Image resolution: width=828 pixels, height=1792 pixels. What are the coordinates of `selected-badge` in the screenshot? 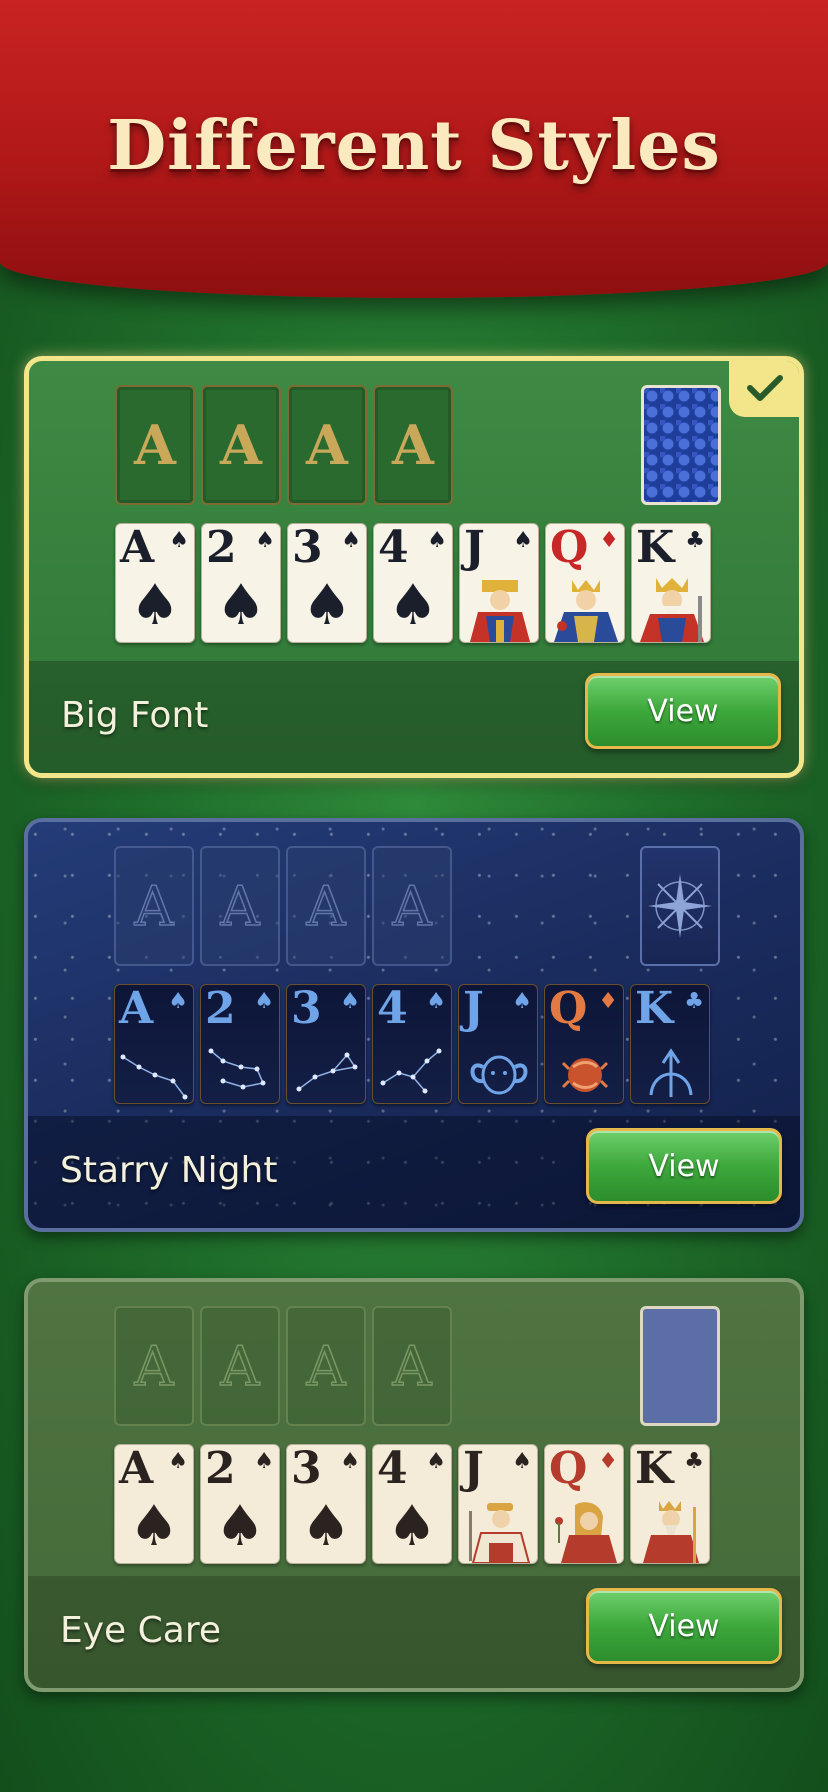 It's located at (764, 389).